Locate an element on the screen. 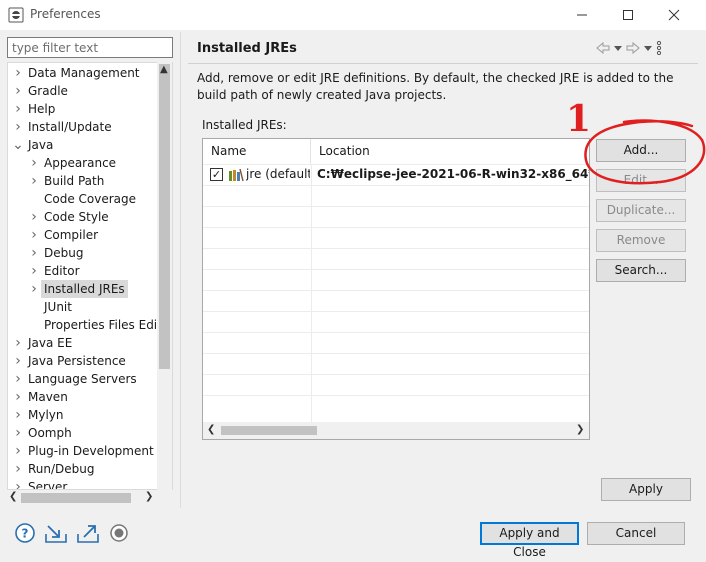  tree-item: › Debug is located at coordinates (83, 253).